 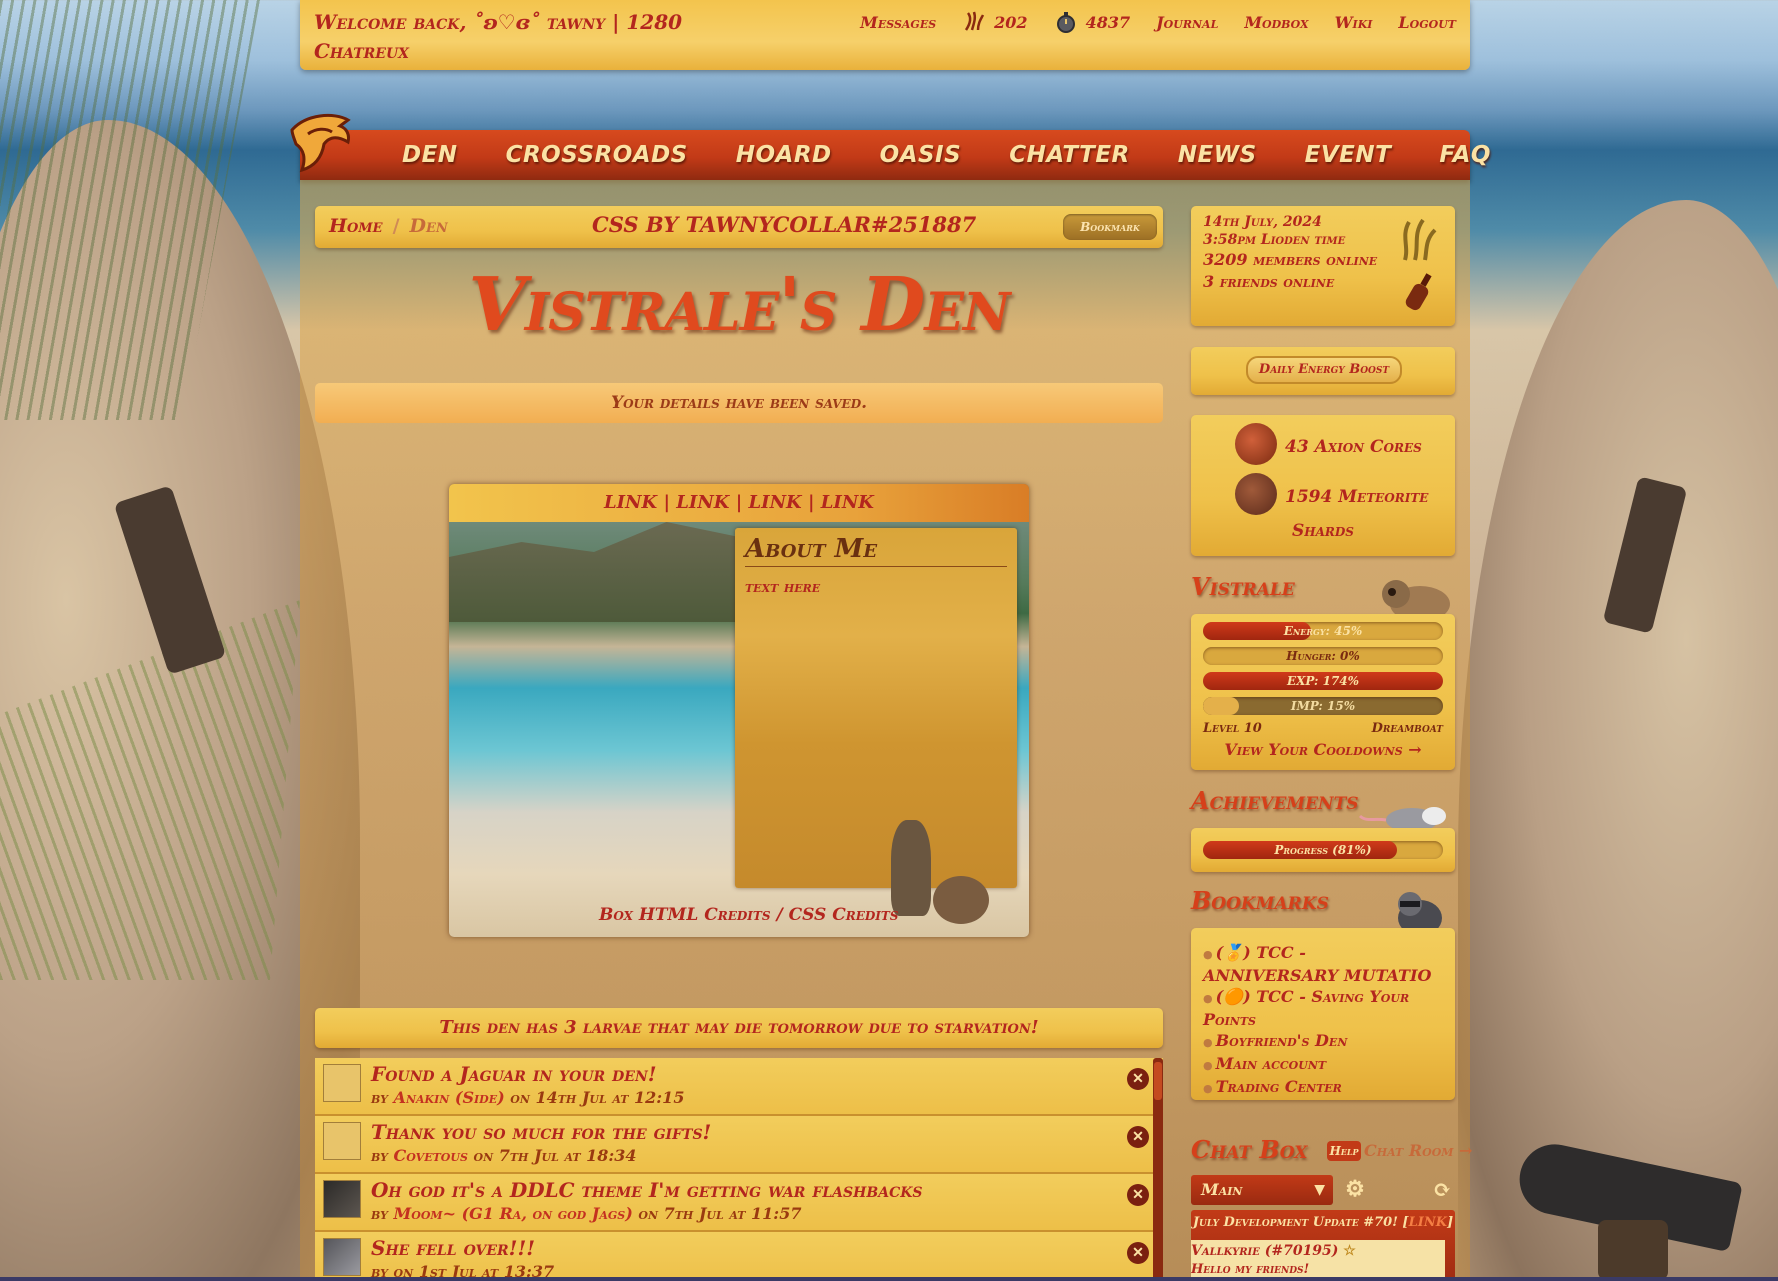 I want to click on message-scrollbar, so click(x=1158, y=1169).